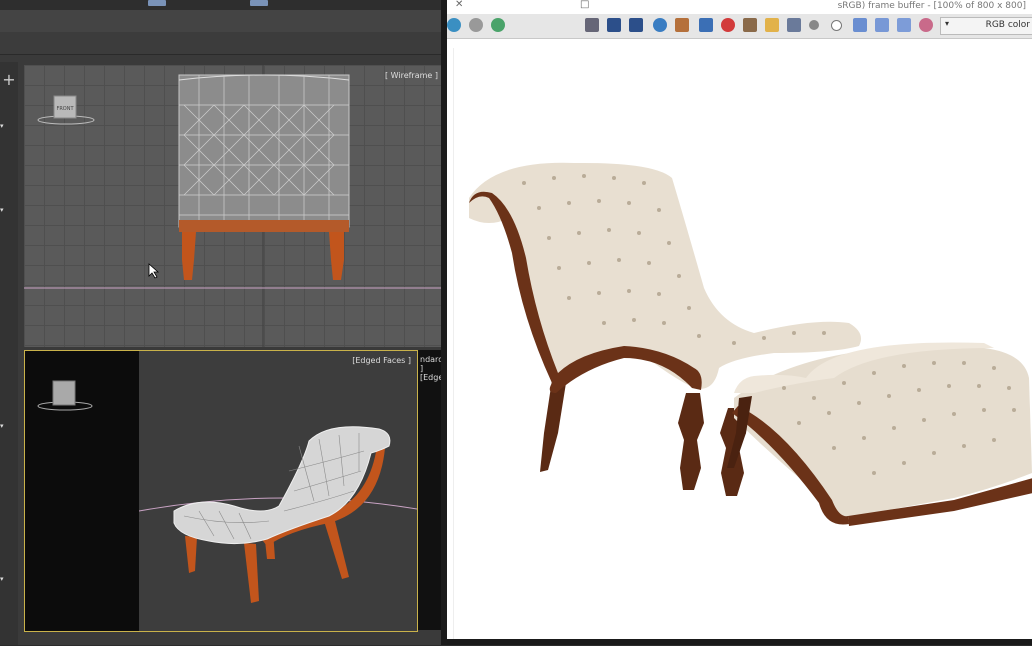 Image resolution: width=1032 pixels, height=646 pixels. Describe the element at coordinates (411, 75) in the screenshot. I see `viewport-label: [ Wireframe ]` at that location.